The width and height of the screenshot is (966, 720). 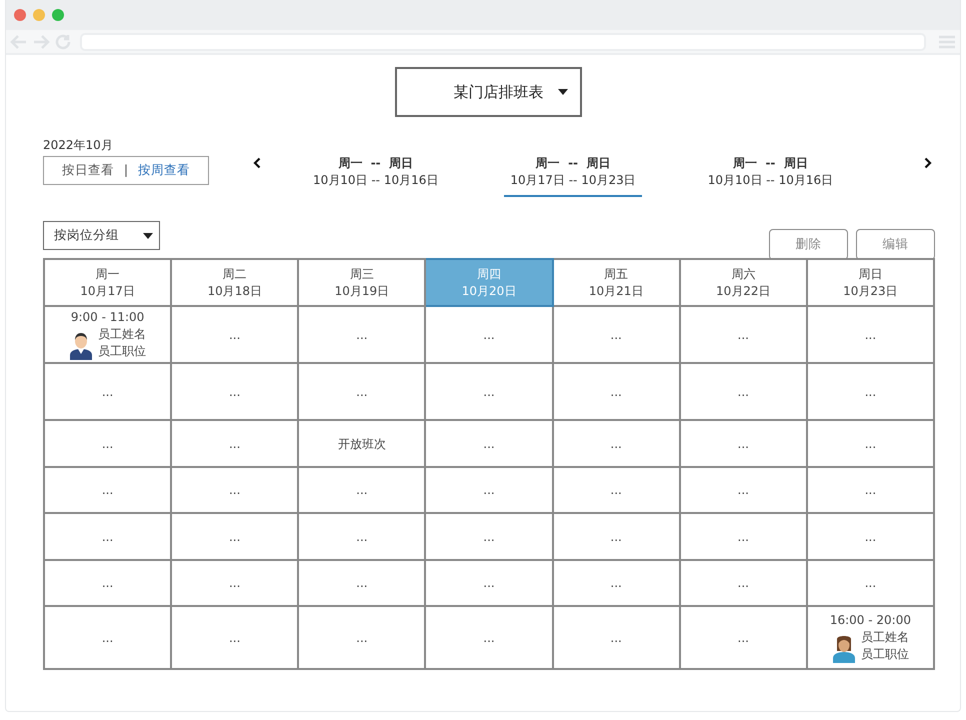 I want to click on view-option: 按周查看, so click(x=164, y=170).